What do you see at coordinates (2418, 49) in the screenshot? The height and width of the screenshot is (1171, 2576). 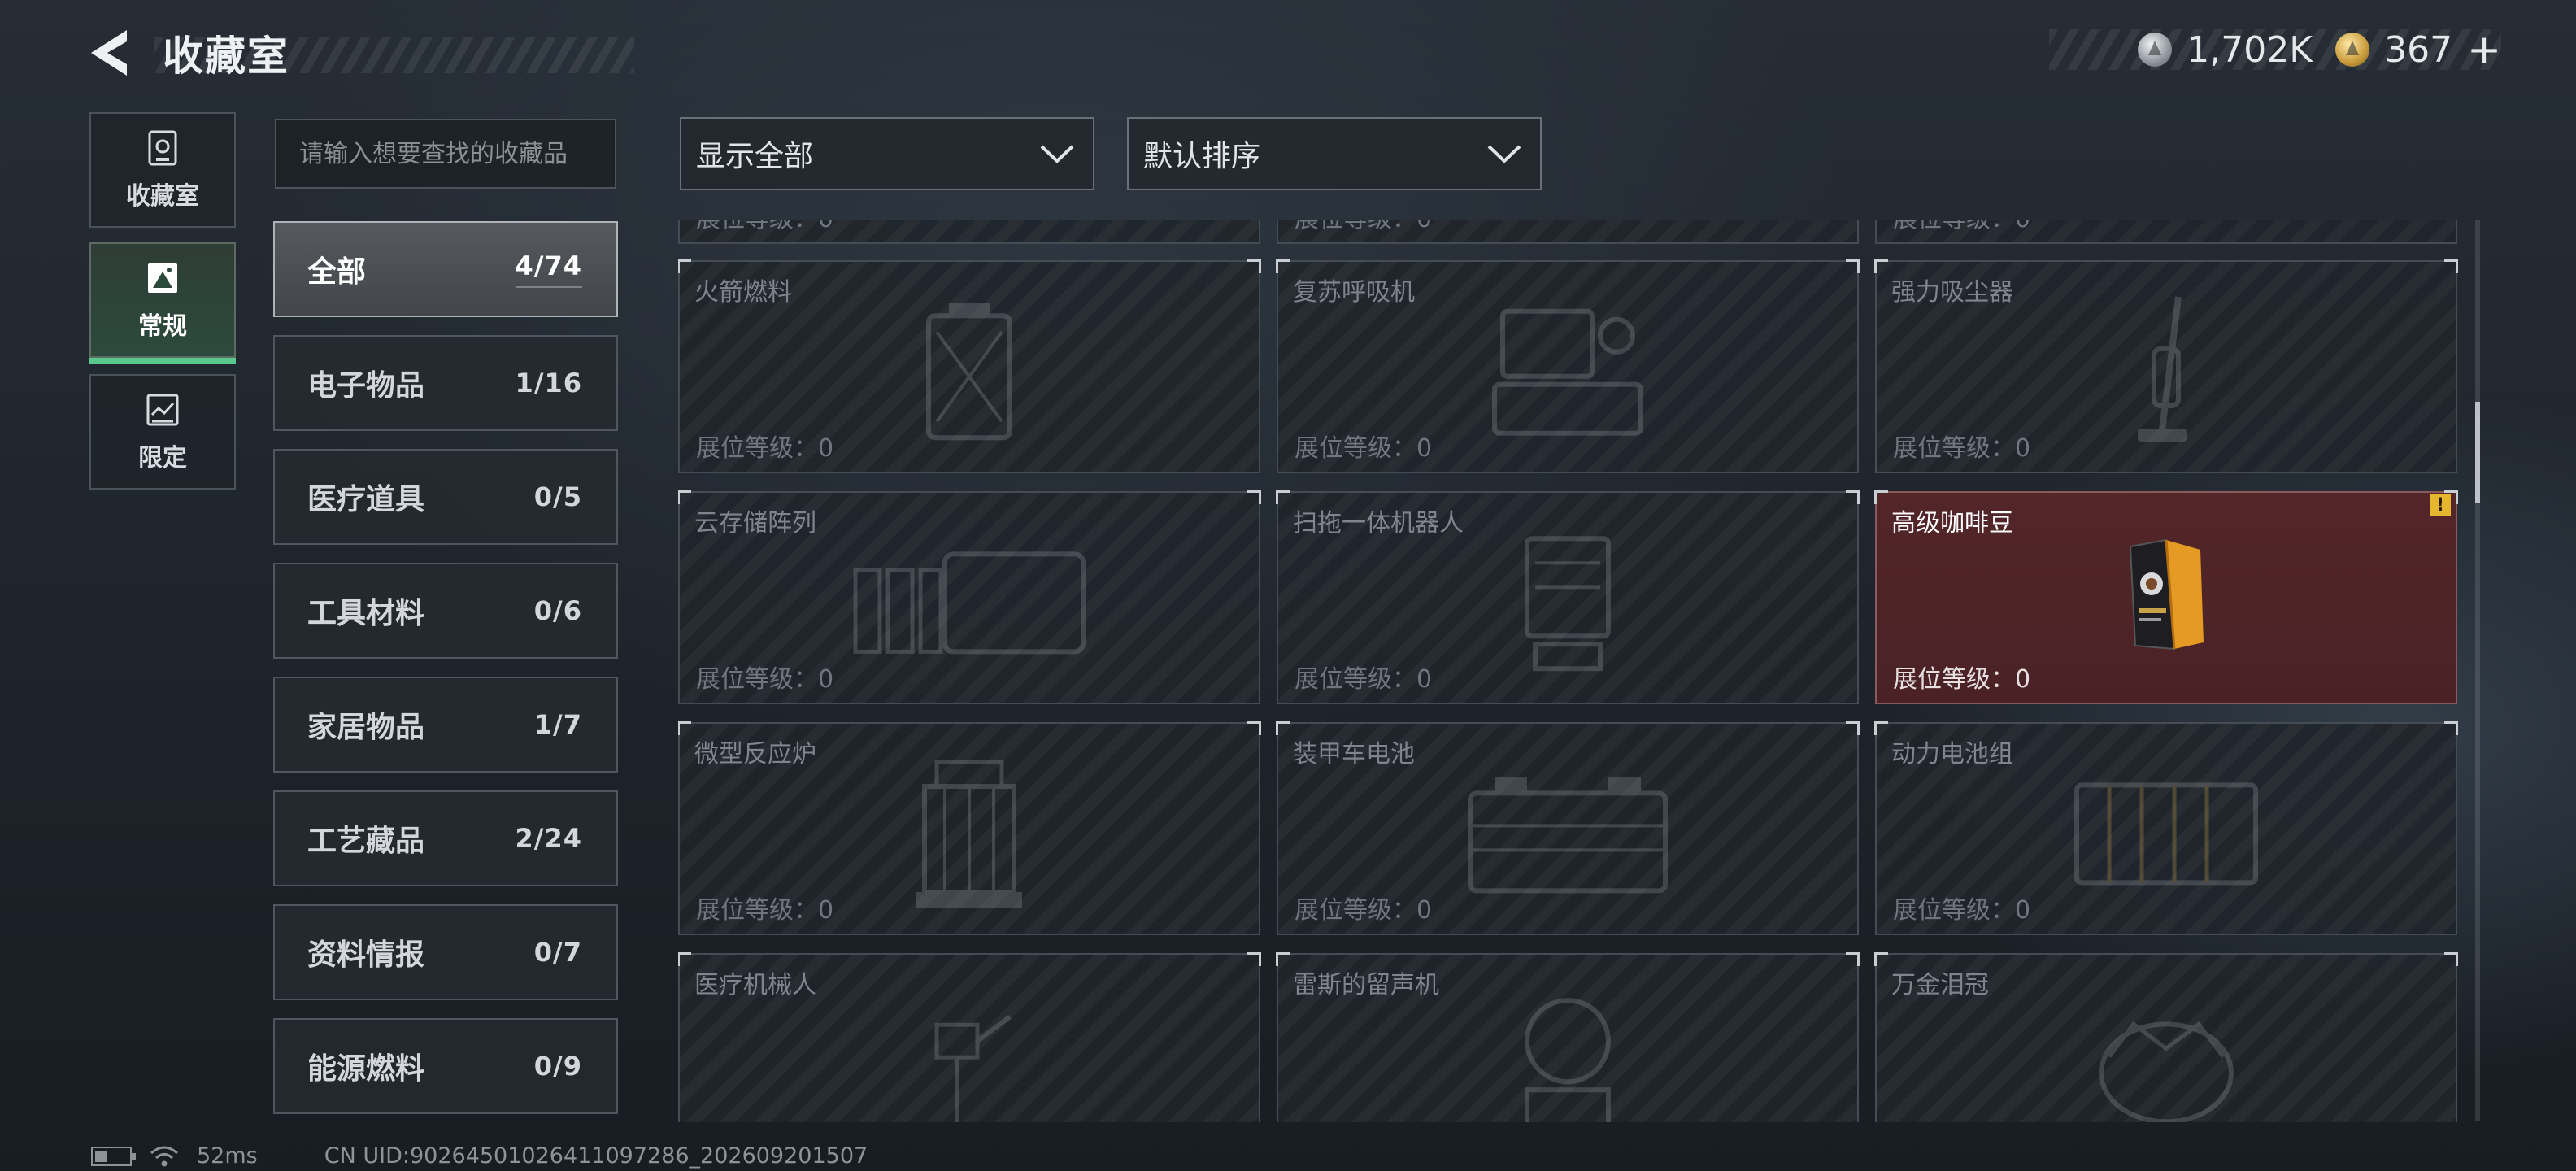 I see `currency-2-value: 367` at bounding box center [2418, 49].